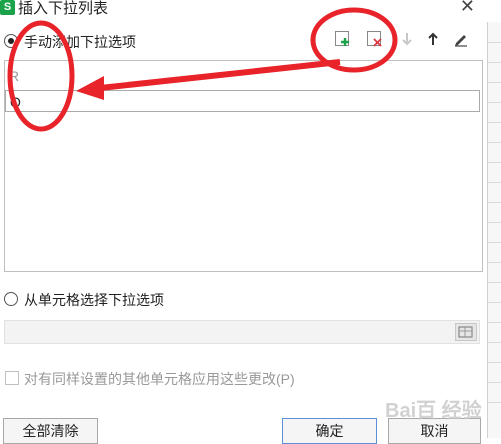 The image size is (501, 444). I want to click on add-item-icon, so click(343, 39).